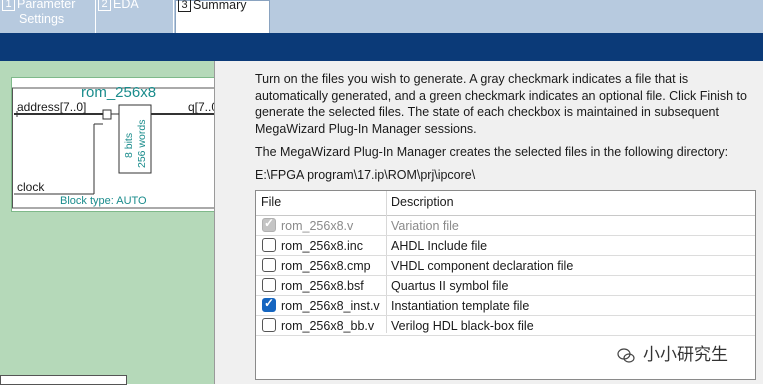 The height and width of the screenshot is (385, 763). I want to click on mem-bits-label: 8 bits, so click(129, 145).